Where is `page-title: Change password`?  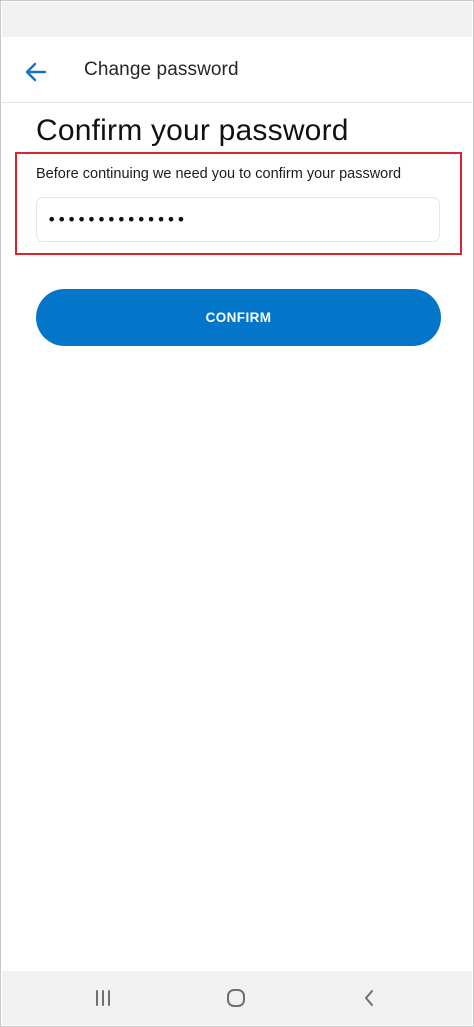
page-title: Change password is located at coordinates (161, 69).